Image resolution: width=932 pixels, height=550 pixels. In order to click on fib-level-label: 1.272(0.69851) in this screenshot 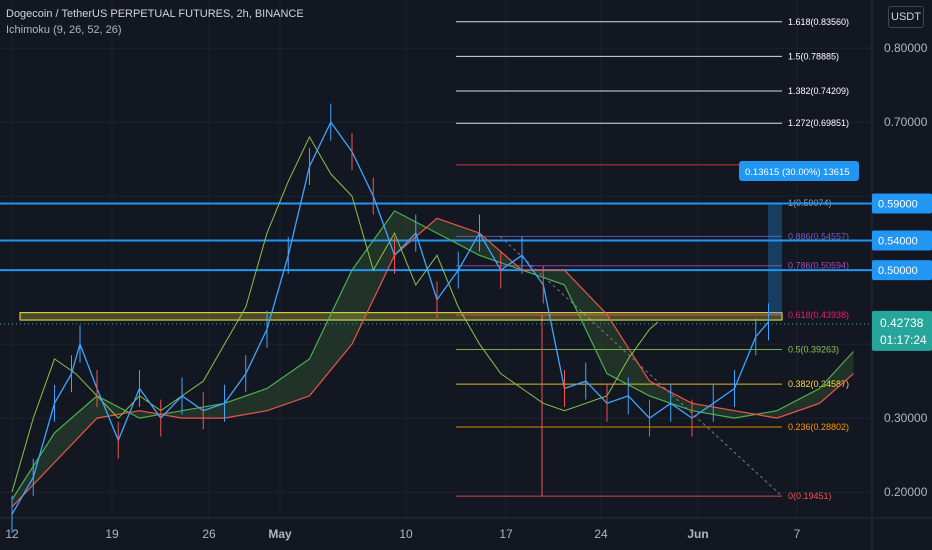, I will do `click(818, 123)`.